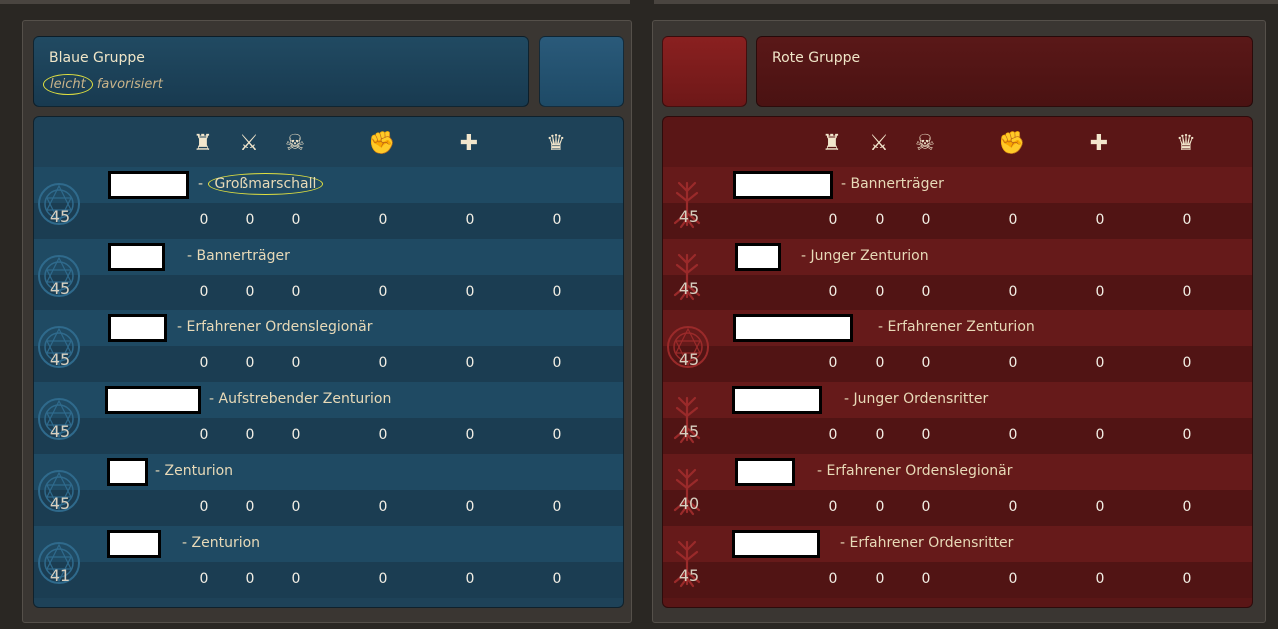  What do you see at coordinates (68, 84) in the screenshot?
I see `favor-word: leicht` at bounding box center [68, 84].